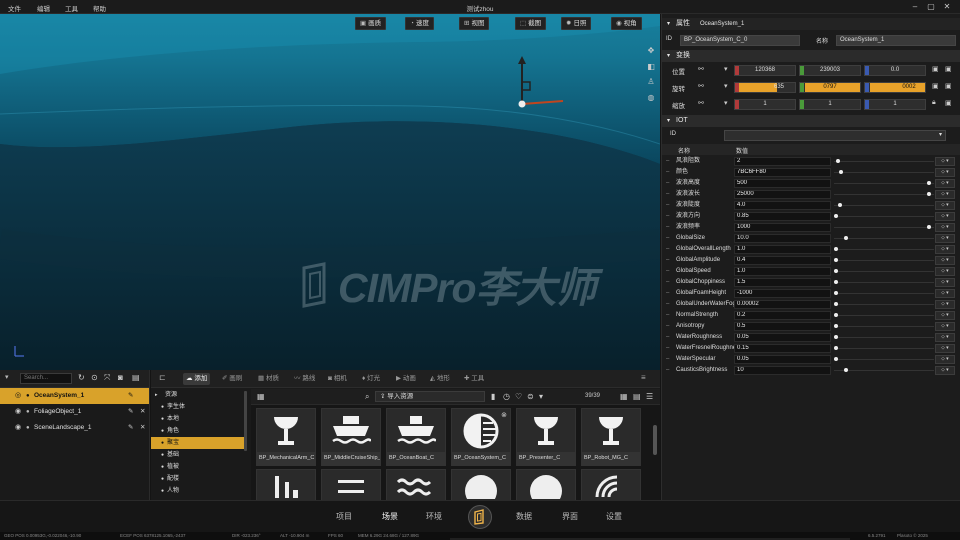 The width and height of the screenshot is (960, 540). I want to click on category-item: ● 本地, so click(199, 419).